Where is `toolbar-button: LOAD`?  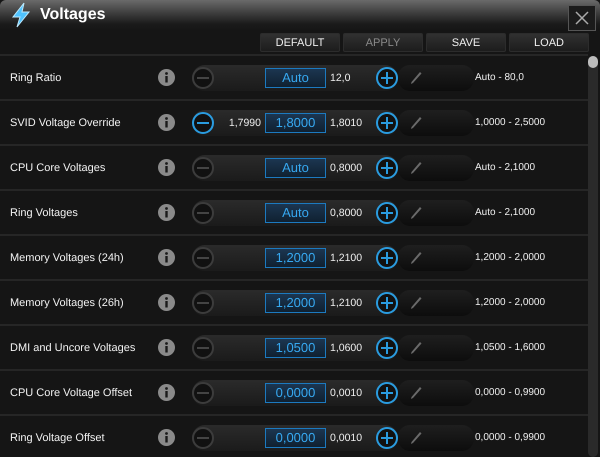 toolbar-button: LOAD is located at coordinates (549, 42).